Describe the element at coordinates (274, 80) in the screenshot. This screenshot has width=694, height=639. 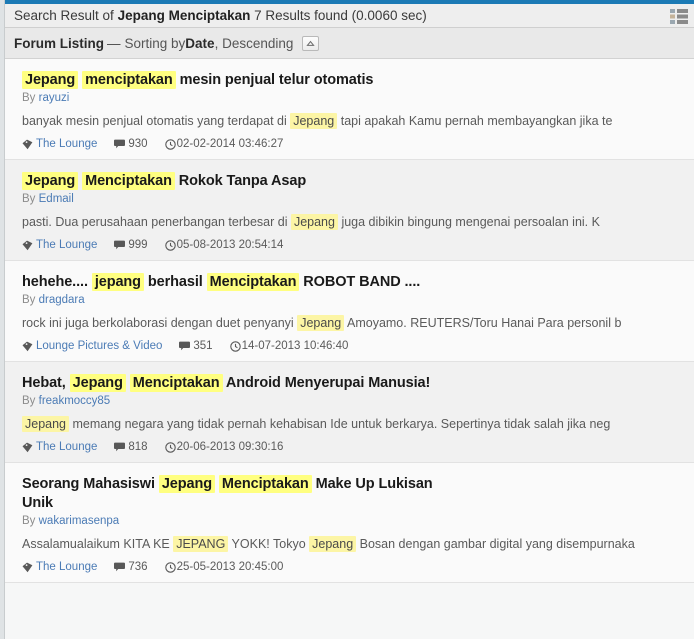
I see `text-segment: mesin penjual telur otomatis` at that location.